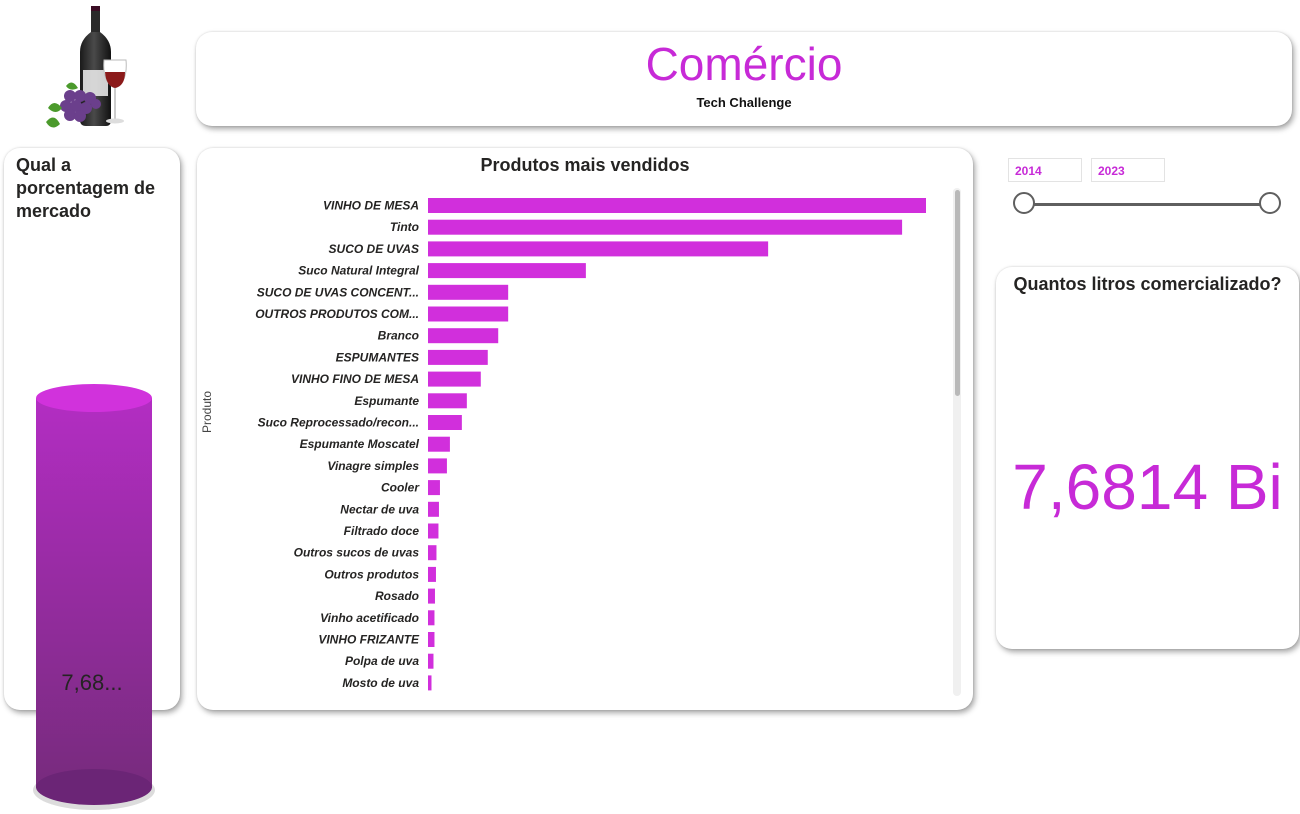  What do you see at coordinates (94, 593) in the screenshot?
I see `cylinder-body` at bounding box center [94, 593].